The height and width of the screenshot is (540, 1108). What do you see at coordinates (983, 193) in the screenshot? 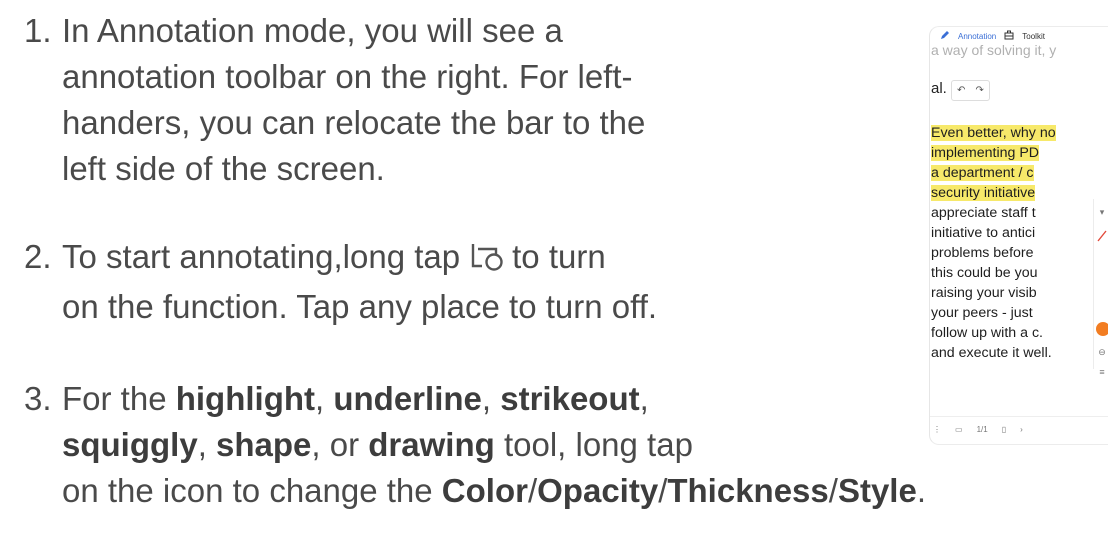
I see `doc-line: security initiative` at bounding box center [983, 193].